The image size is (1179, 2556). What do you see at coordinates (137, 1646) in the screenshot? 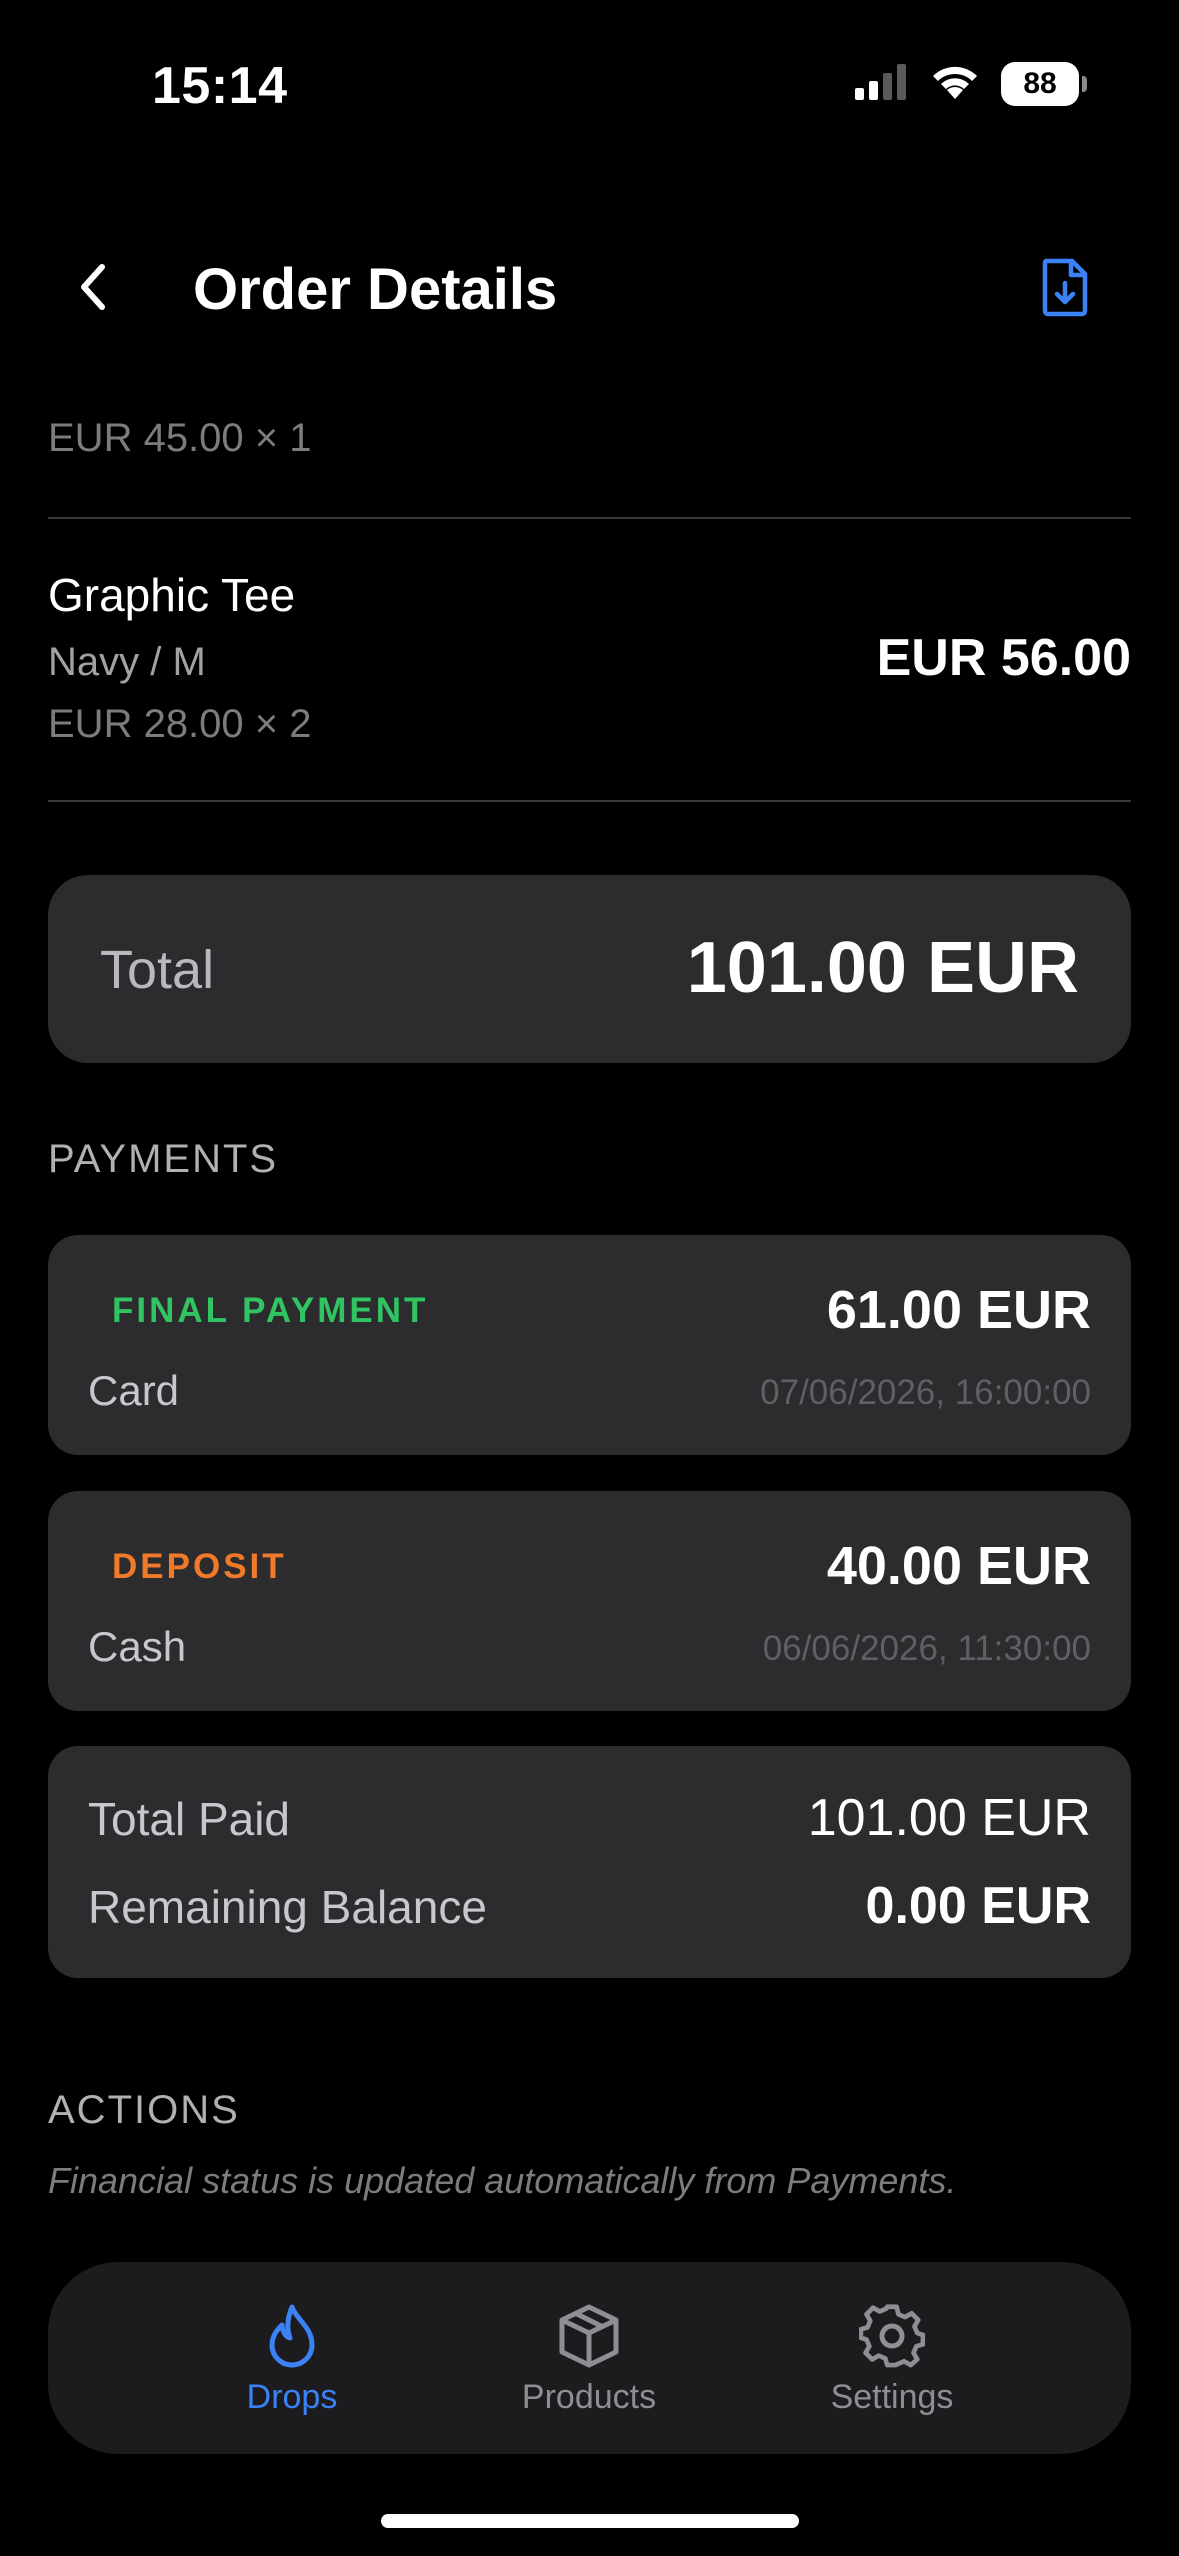
I see `payment-method: Cash` at bounding box center [137, 1646].